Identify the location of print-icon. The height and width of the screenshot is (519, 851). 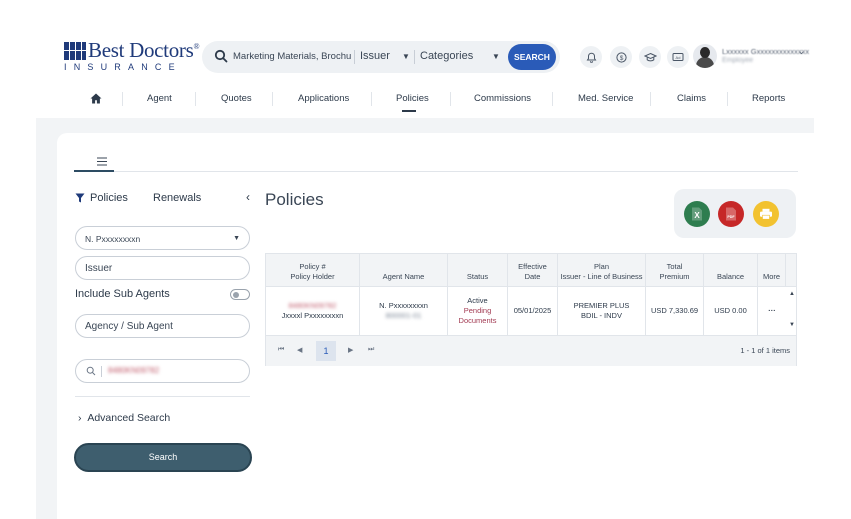
(766, 214).